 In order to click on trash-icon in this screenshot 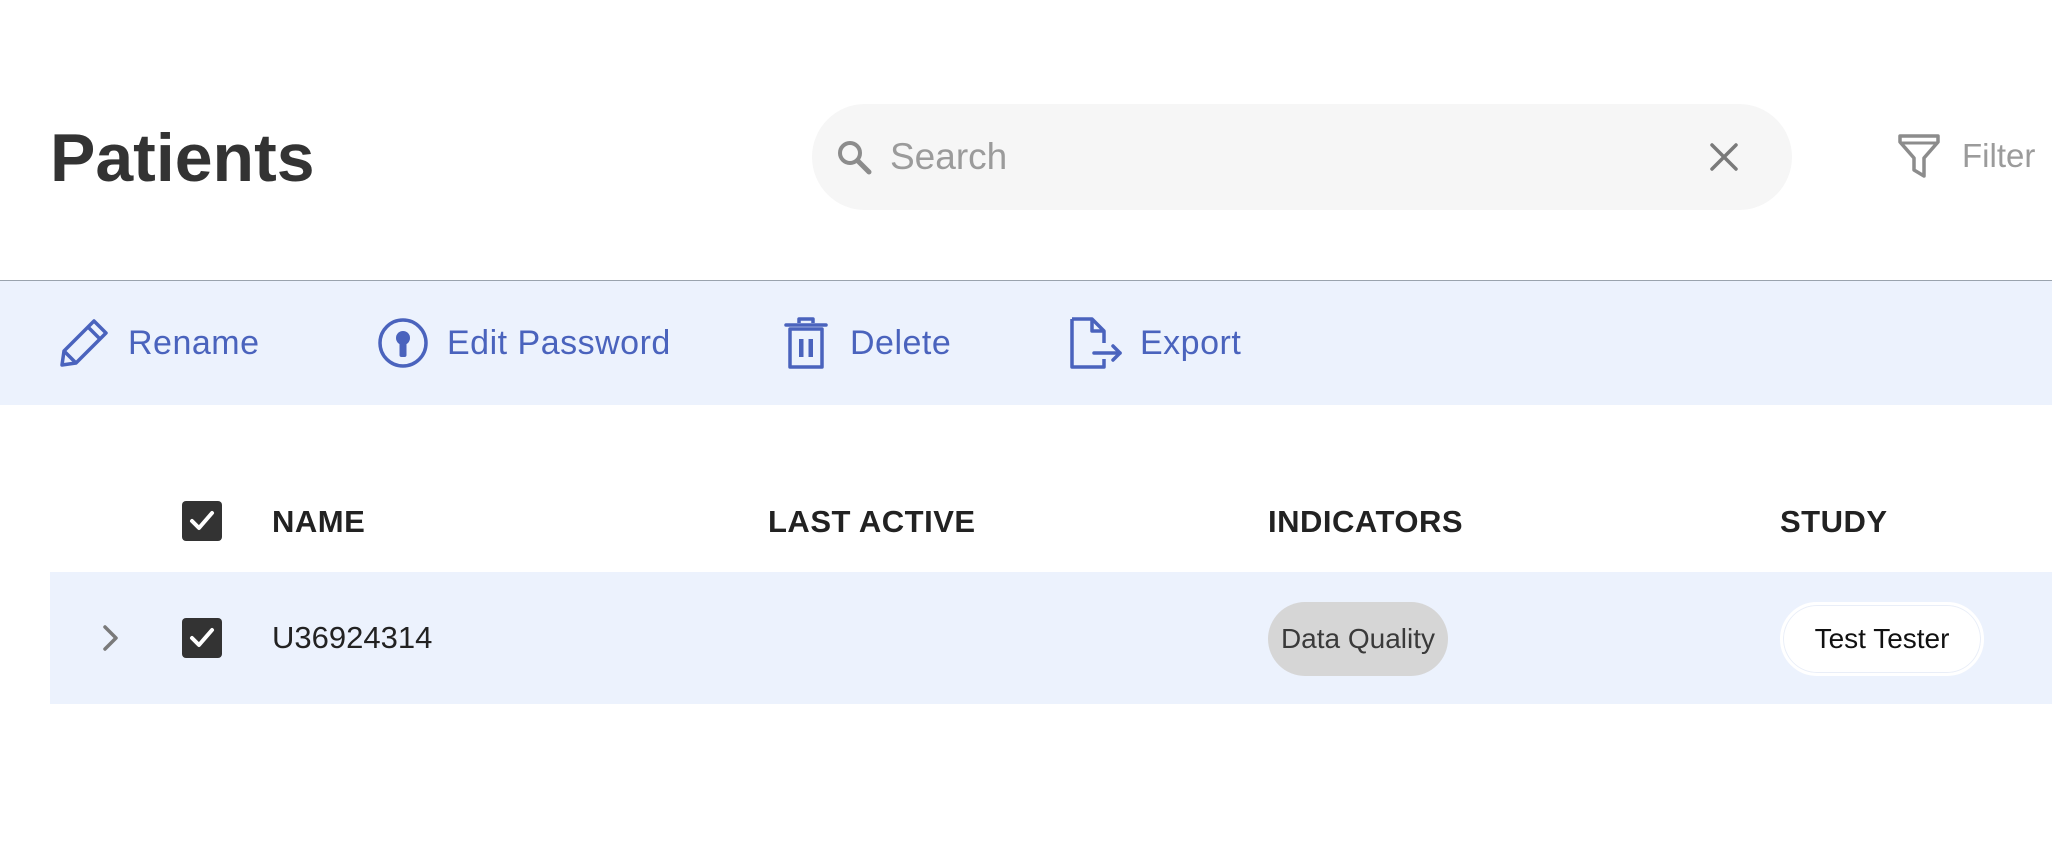, I will do `click(806, 343)`.